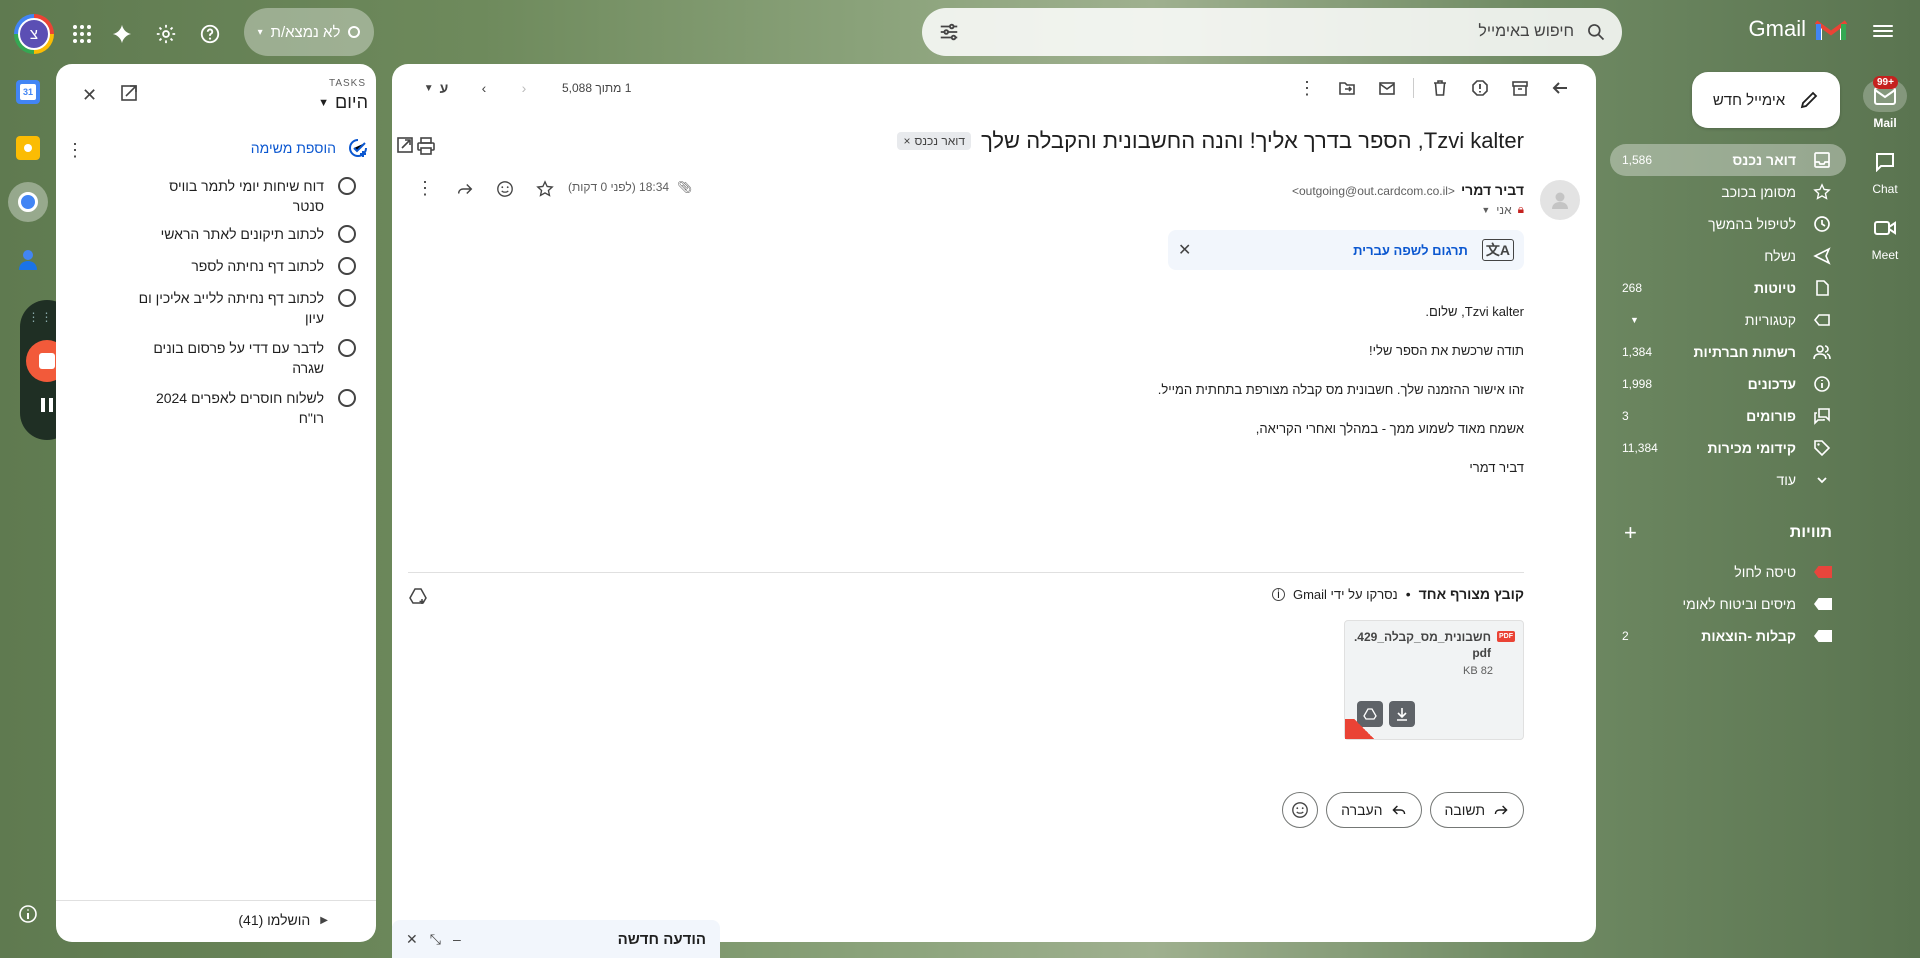  I want to click on mail-toolbar: ⋮ 1 מתוך 5,088 ‹ › ע ▼, so click(994, 88).